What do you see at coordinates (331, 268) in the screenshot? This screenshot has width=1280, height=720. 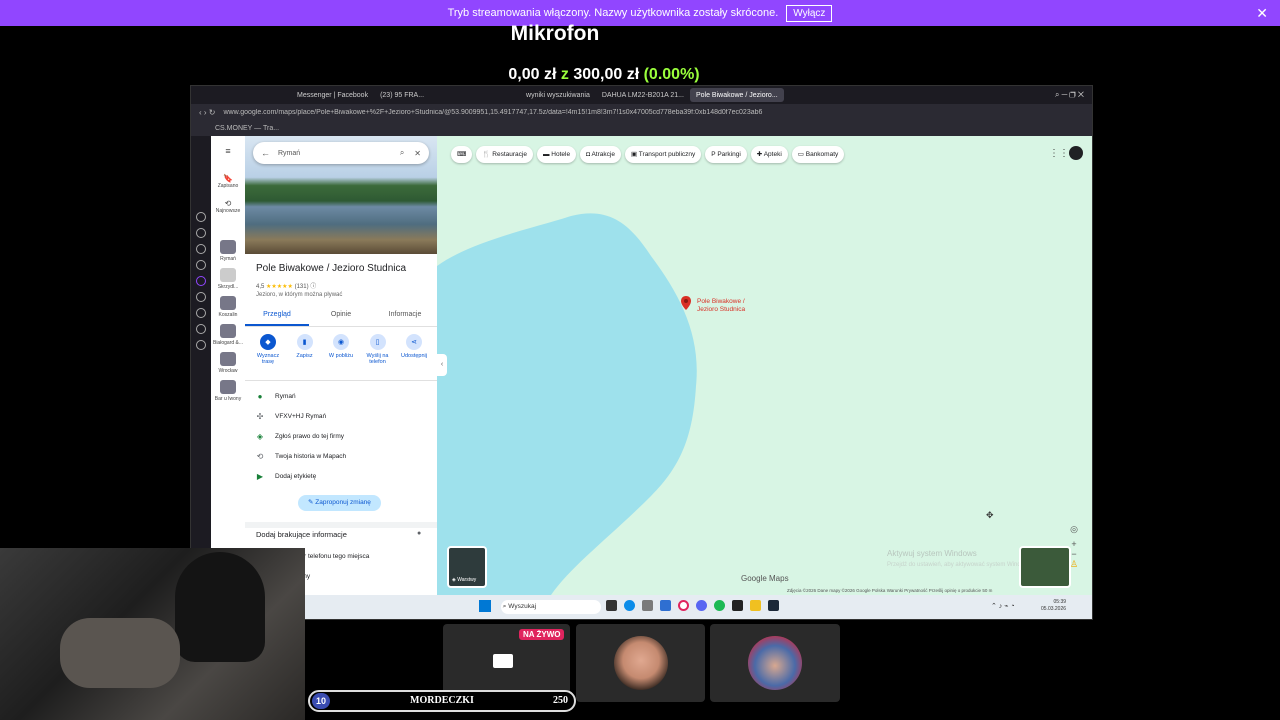 I see `place-title: Pole Biwakowe / Jezioro Studnica` at bounding box center [331, 268].